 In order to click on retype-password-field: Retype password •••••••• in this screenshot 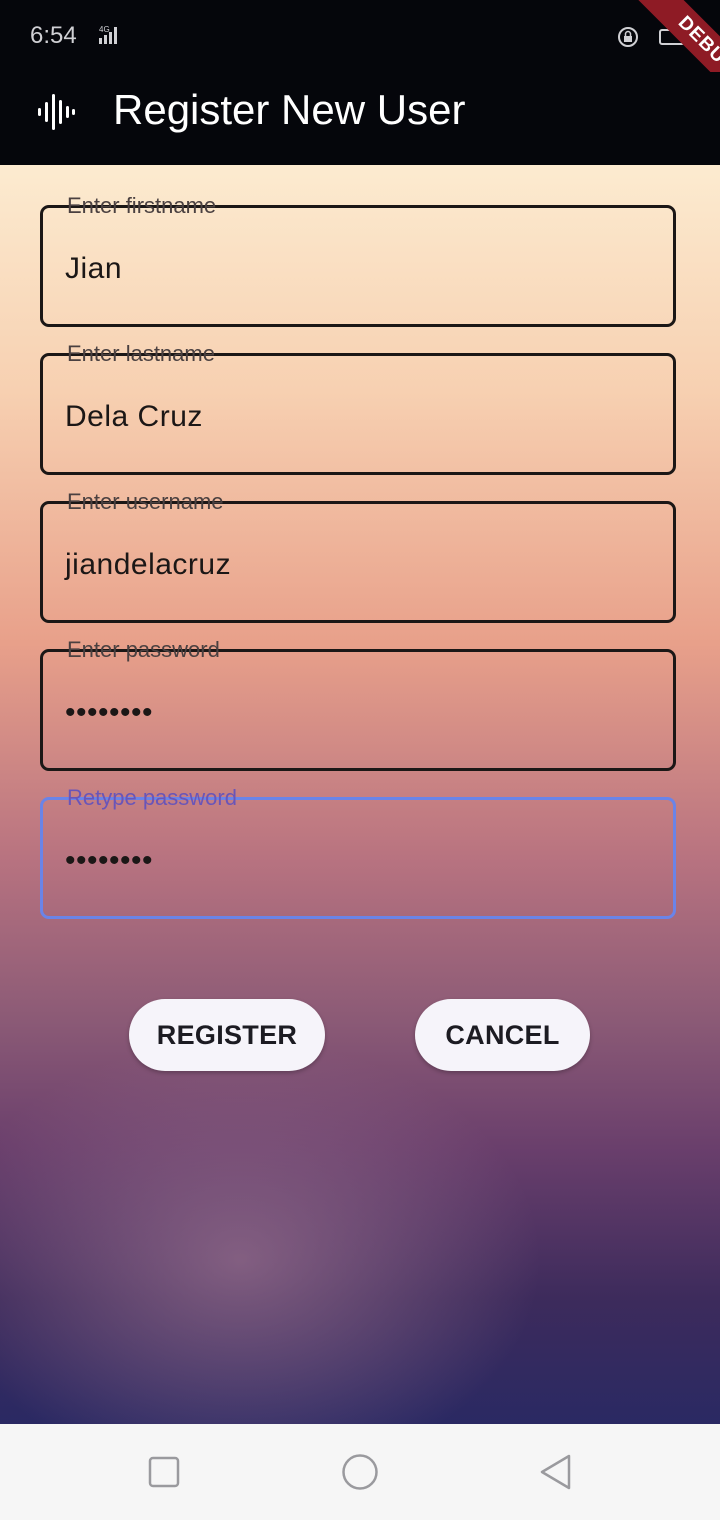, I will do `click(358, 852)`.